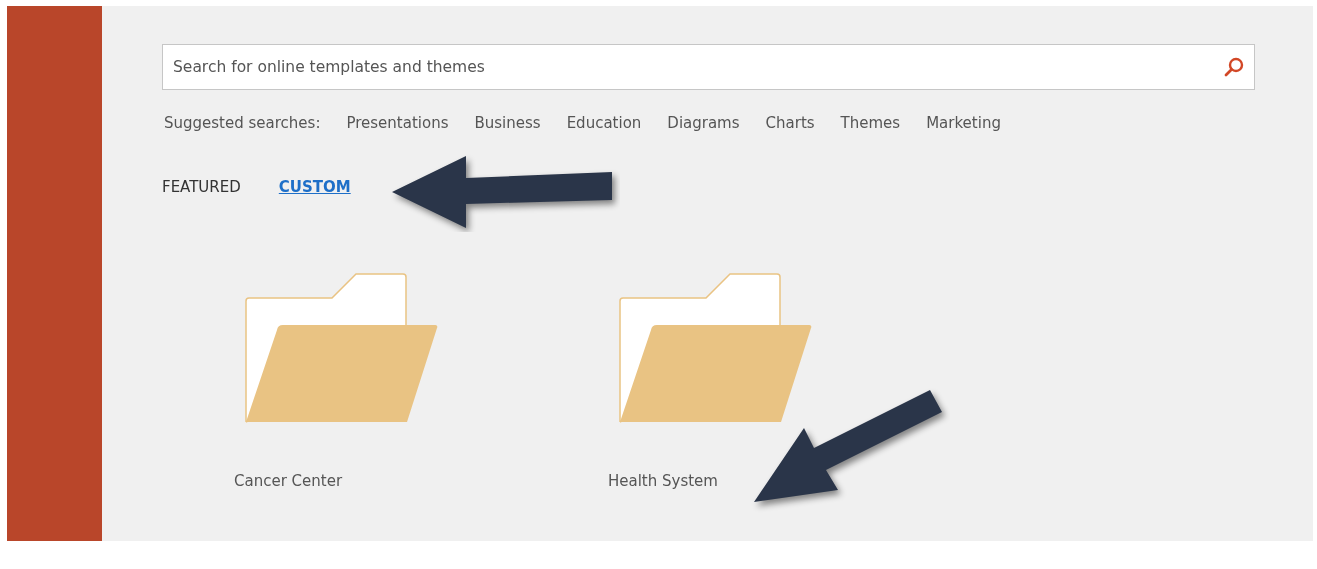 The width and height of the screenshot is (1317, 569). Describe the element at coordinates (242, 123) in the screenshot. I see `suggested-searches-label: Suggested searches:` at that location.